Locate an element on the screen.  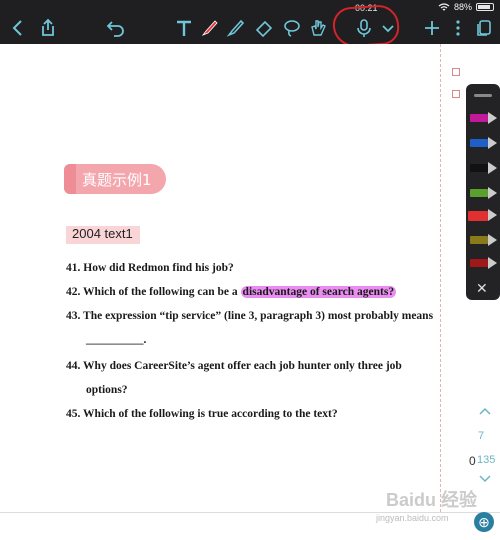
text-tool-button is located at coordinates (184, 28).